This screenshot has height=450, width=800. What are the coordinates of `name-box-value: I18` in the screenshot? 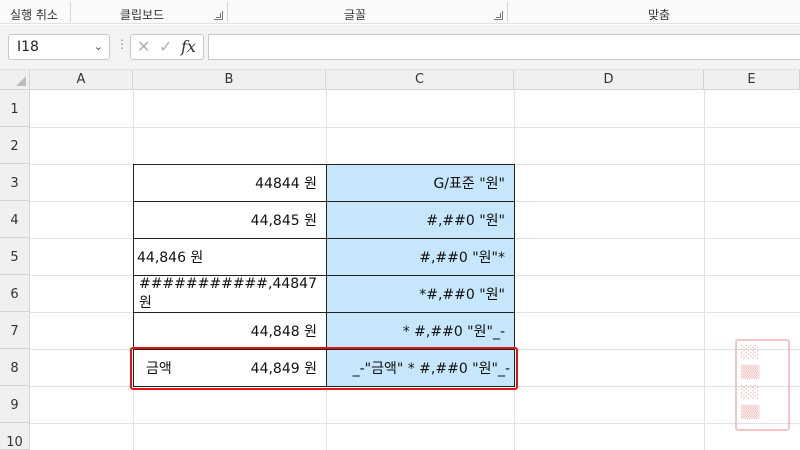 It's located at (28, 47).